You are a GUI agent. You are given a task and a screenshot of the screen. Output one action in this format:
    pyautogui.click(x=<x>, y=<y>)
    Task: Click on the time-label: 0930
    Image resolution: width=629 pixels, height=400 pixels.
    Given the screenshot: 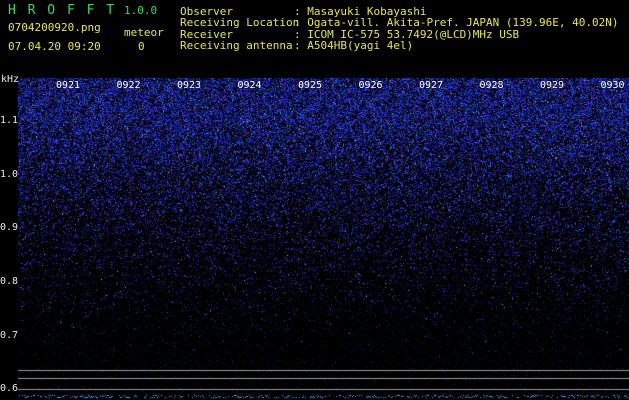 What is the action you would take?
    pyautogui.click(x=612, y=85)
    